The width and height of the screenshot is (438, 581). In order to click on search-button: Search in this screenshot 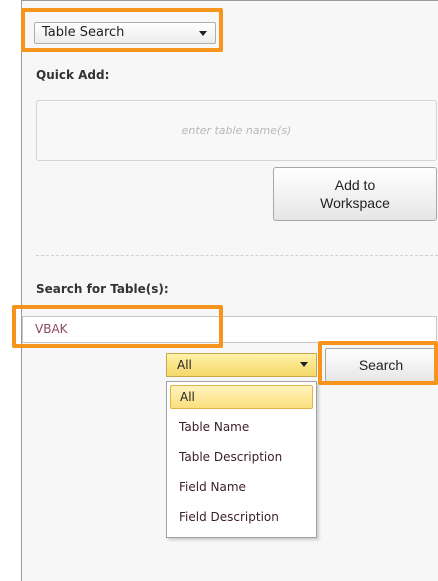, I will do `click(381, 365)`.